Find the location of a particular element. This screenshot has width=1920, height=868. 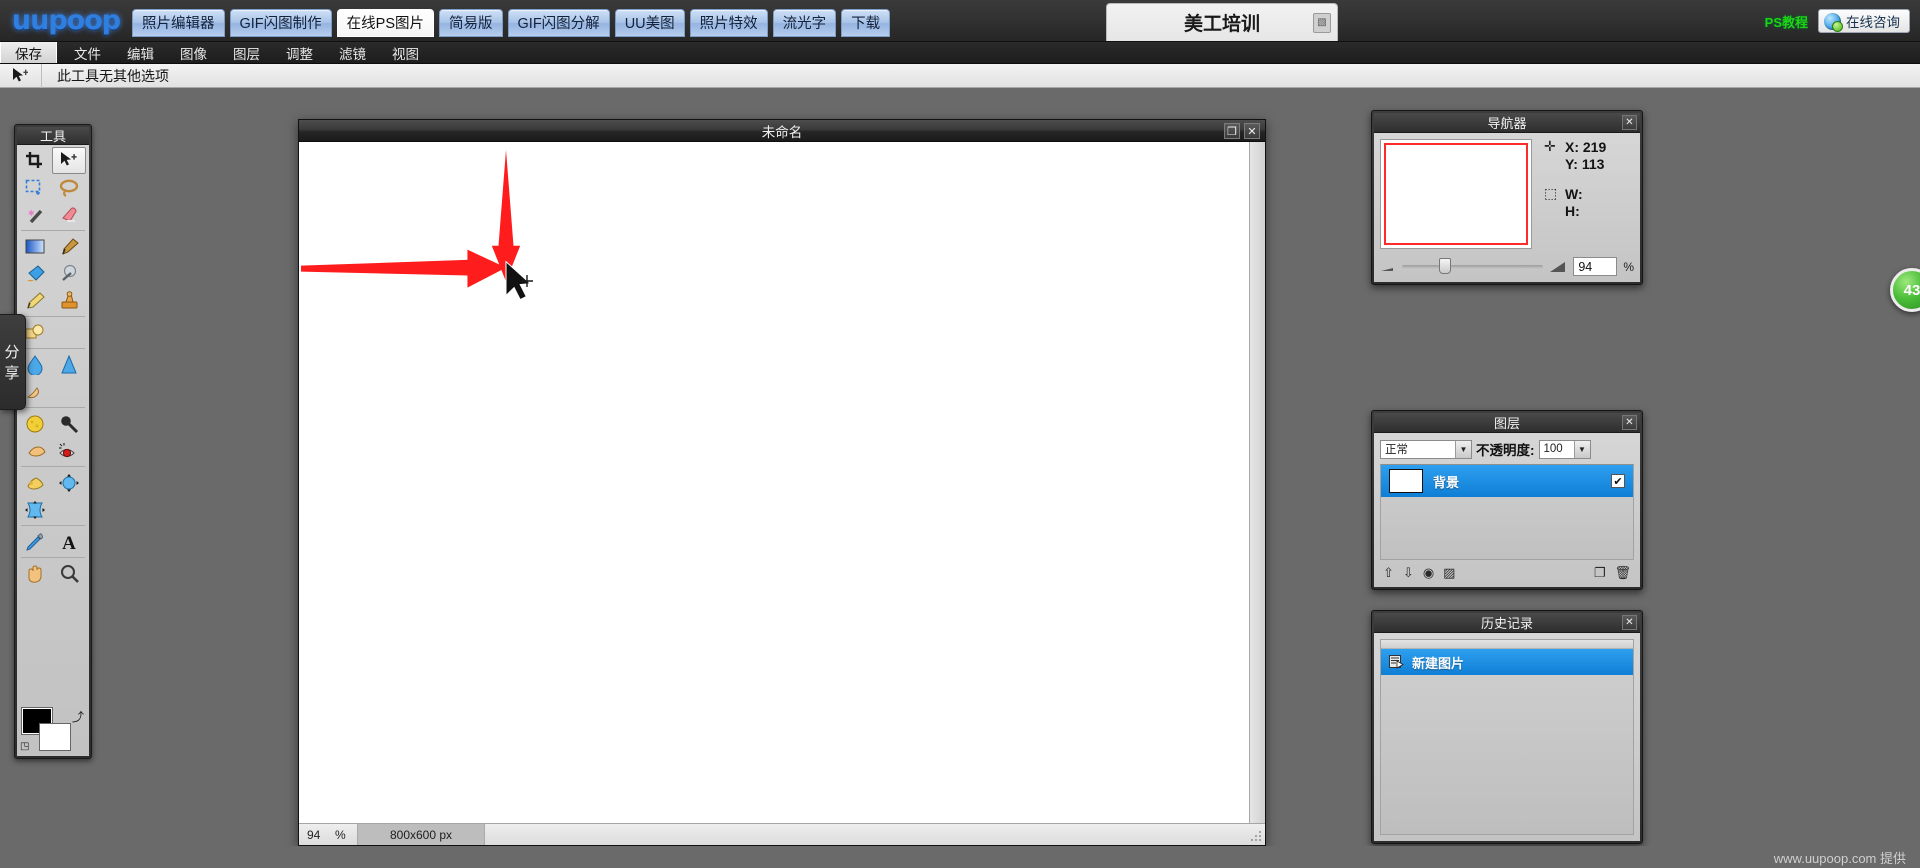

menu-item-2: 图像 is located at coordinates (193, 52).